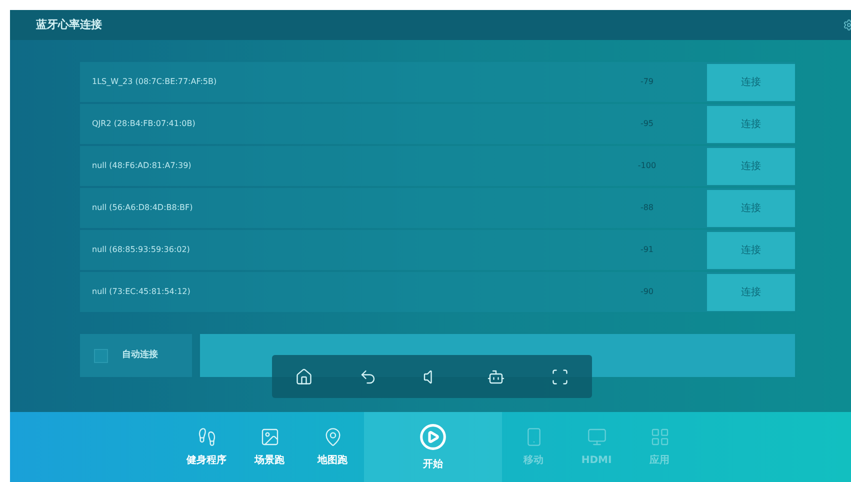  I want to click on checkbox, so click(101, 355).